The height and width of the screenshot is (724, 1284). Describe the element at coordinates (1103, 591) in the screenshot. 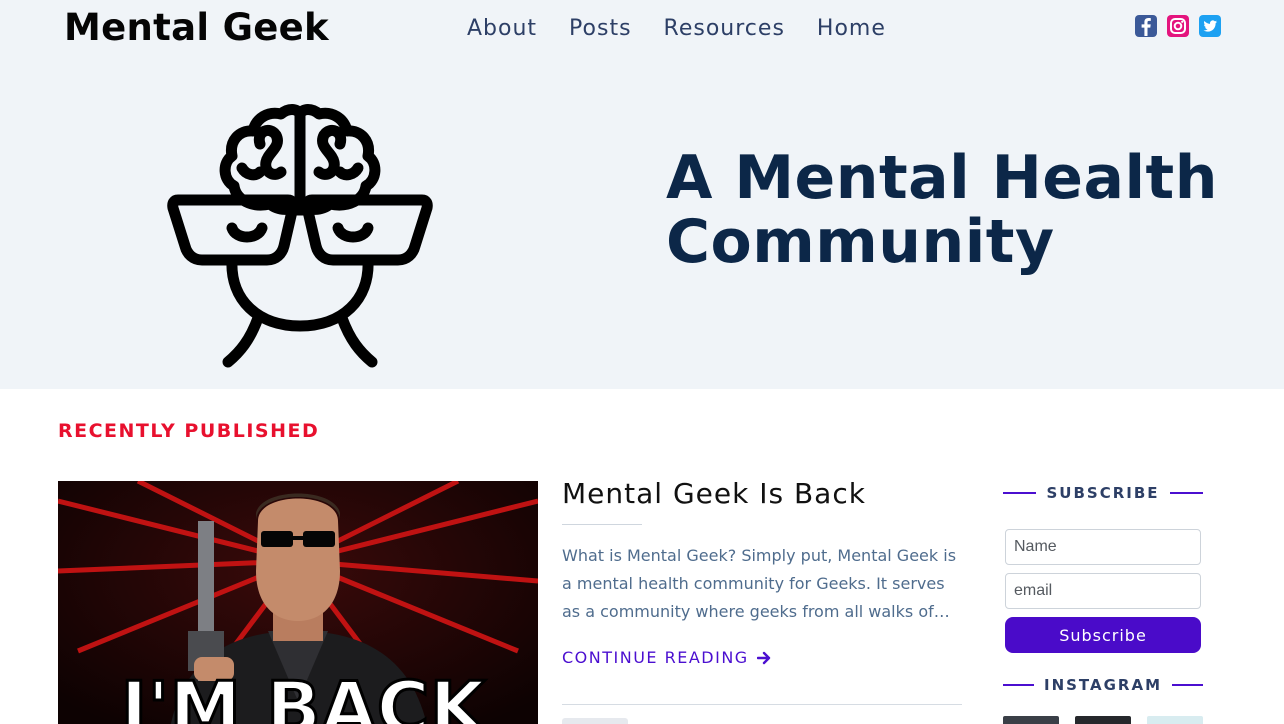

I see `email-input` at that location.